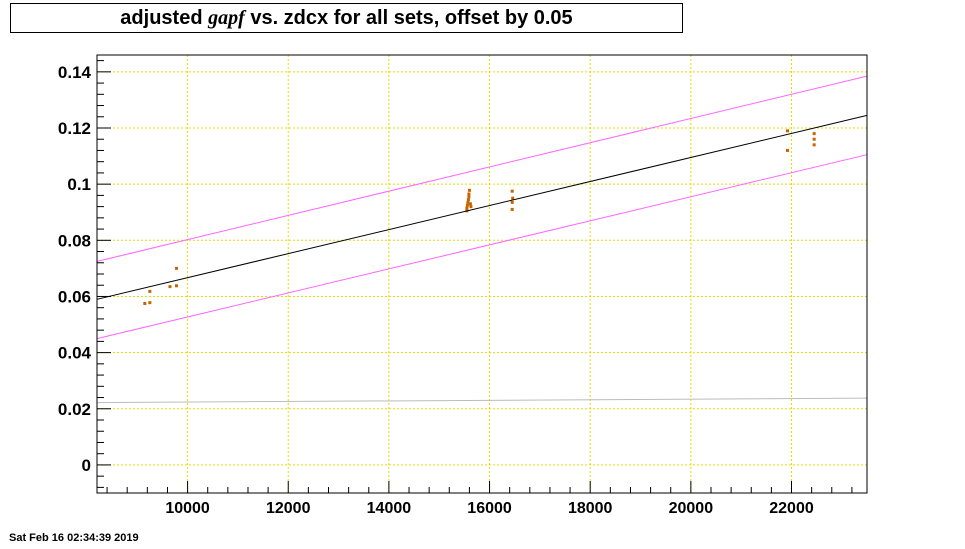  Describe the element at coordinates (86, 465) in the screenshot. I see `y-tick-label: 0` at that location.